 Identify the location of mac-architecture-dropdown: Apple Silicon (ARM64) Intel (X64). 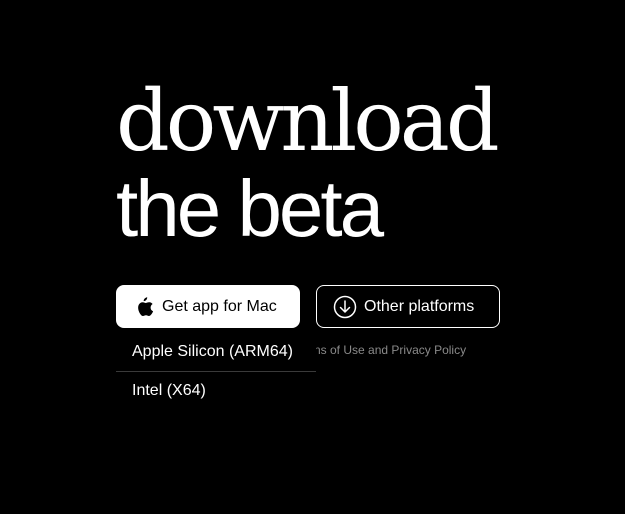
(216, 371).